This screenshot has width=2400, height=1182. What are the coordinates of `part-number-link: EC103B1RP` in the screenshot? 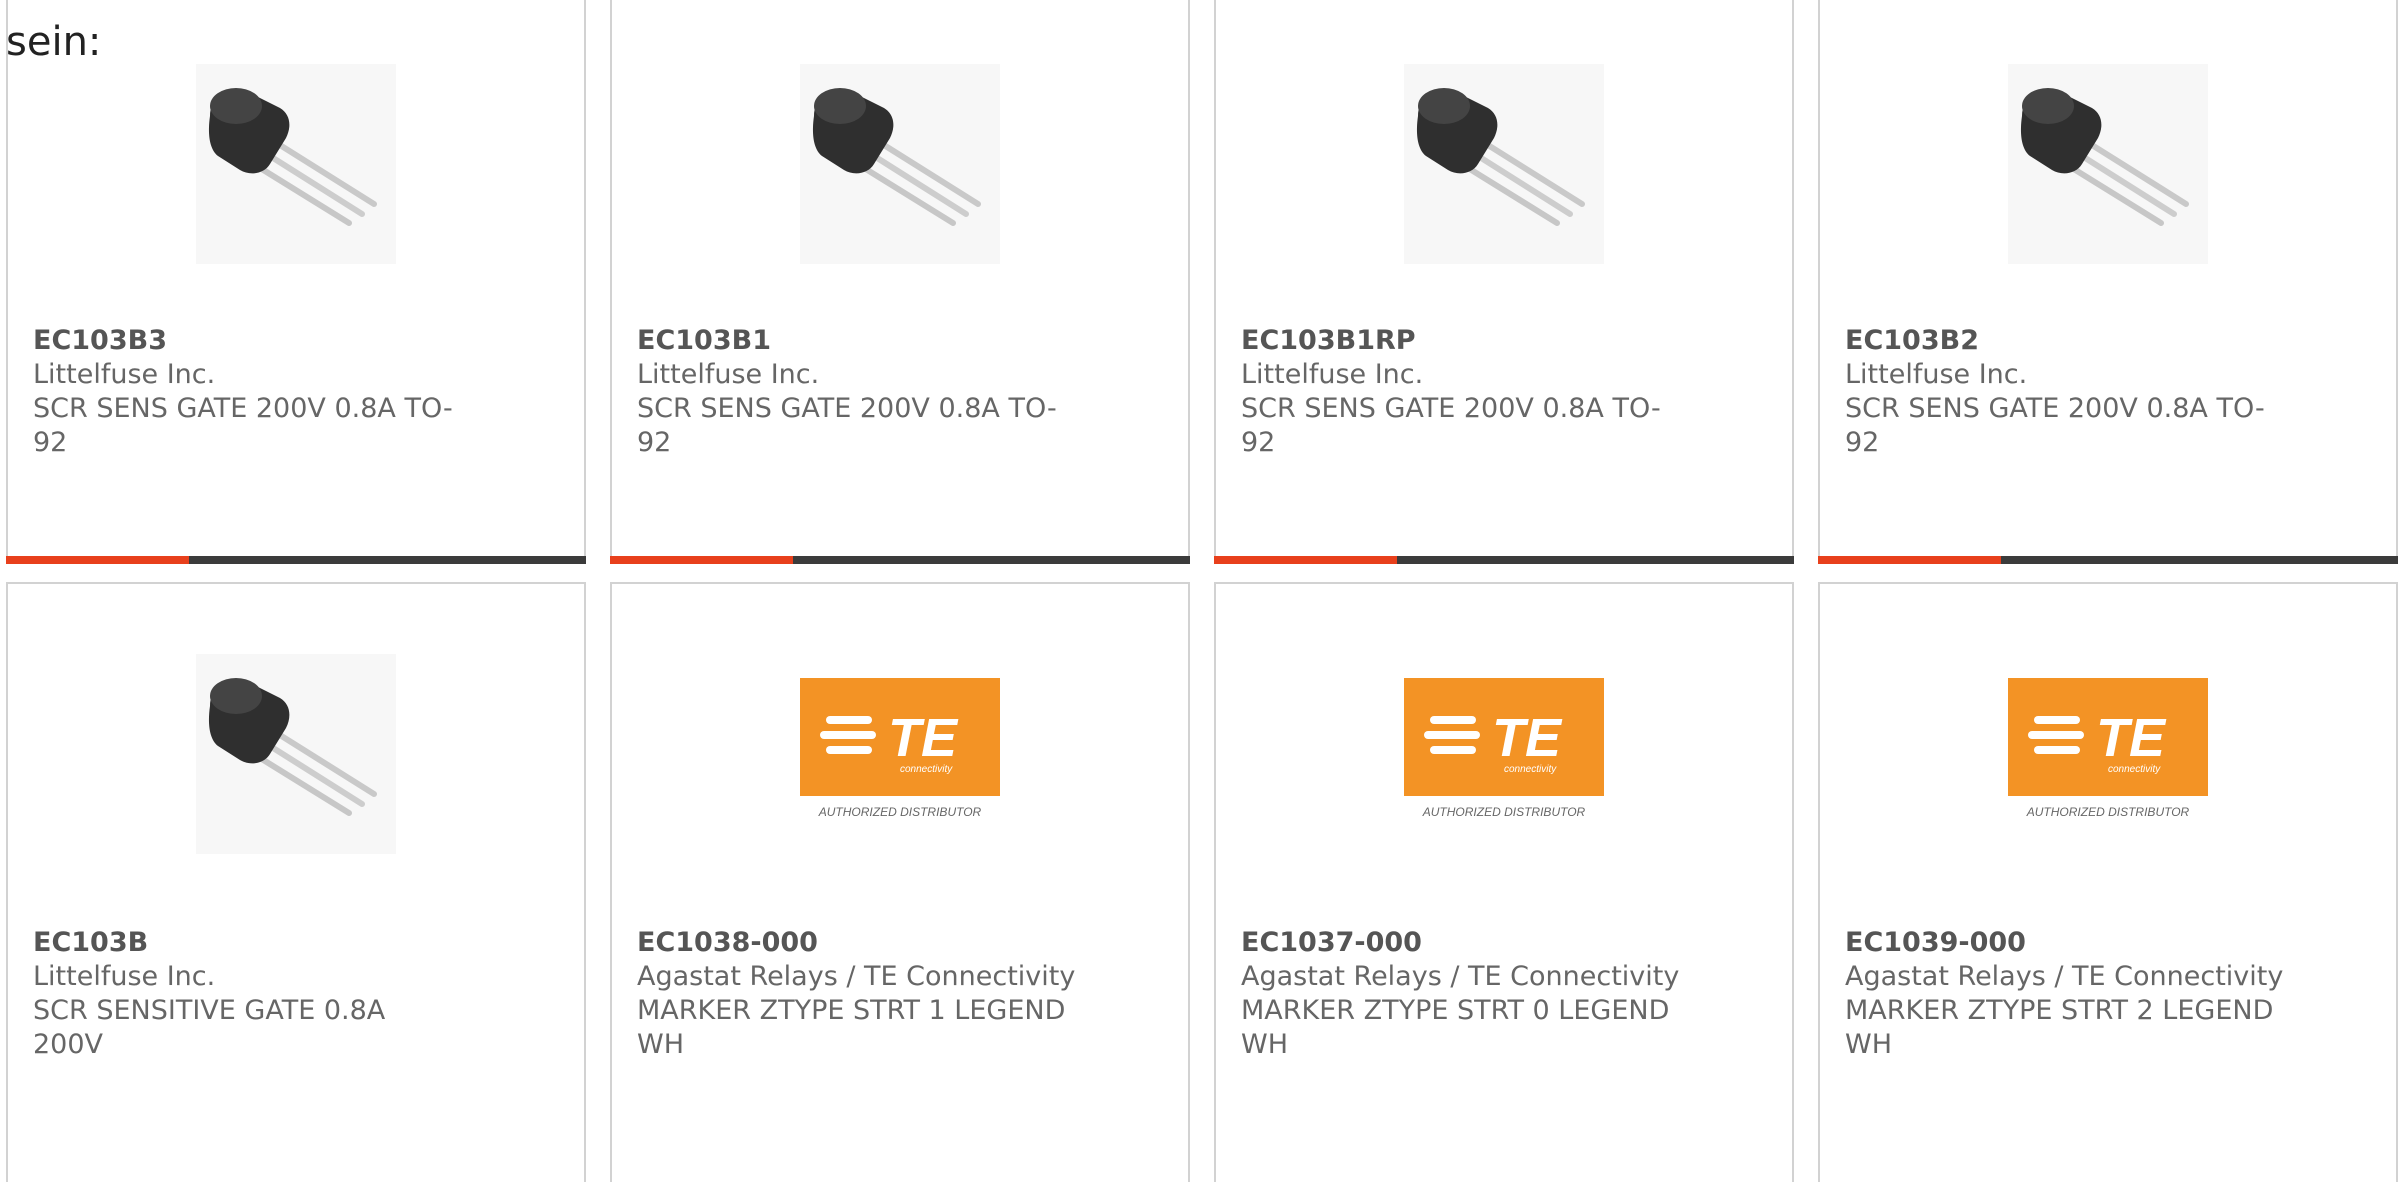 It's located at (1328, 341).